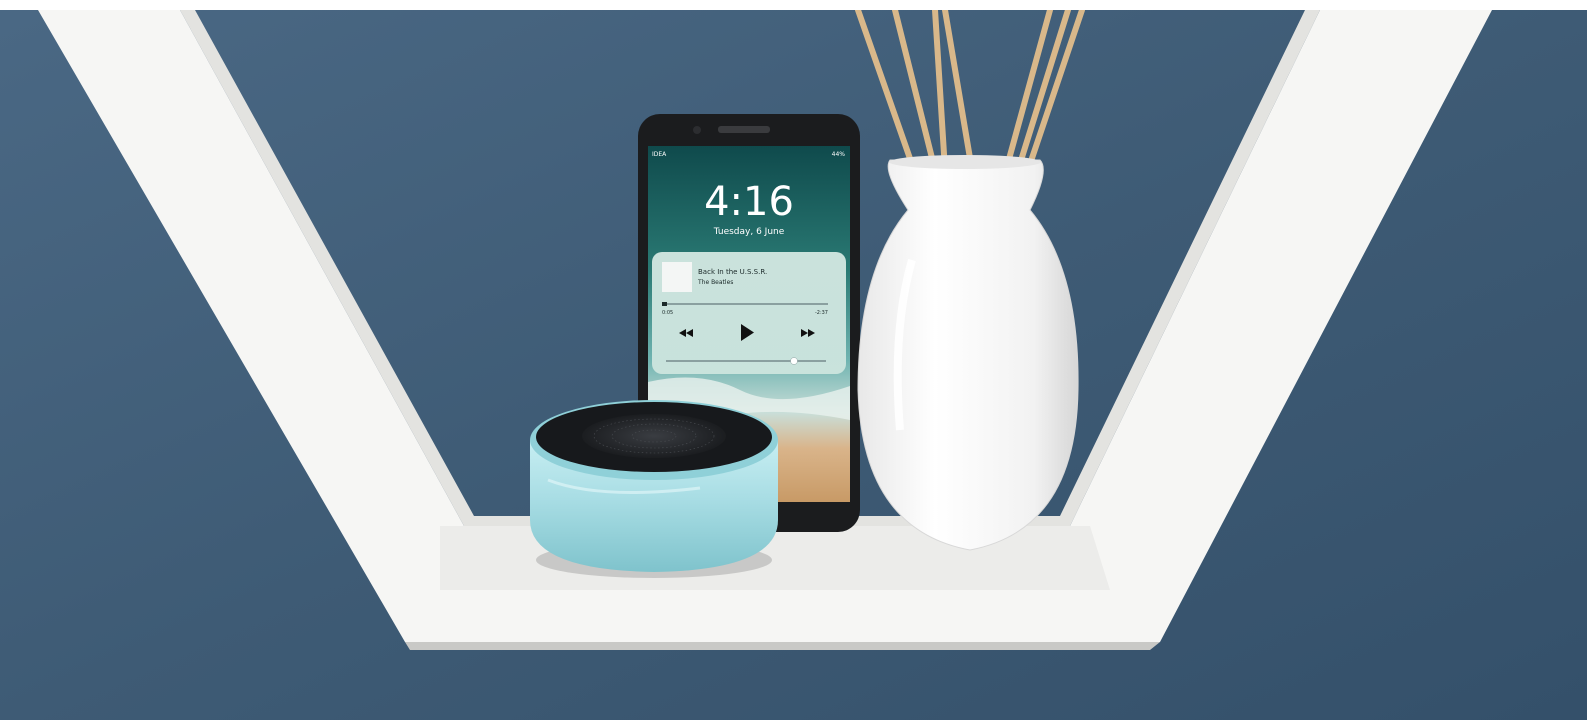 The height and width of the screenshot is (728, 1587). What do you see at coordinates (746, 361) in the screenshot?
I see `volume-track` at bounding box center [746, 361].